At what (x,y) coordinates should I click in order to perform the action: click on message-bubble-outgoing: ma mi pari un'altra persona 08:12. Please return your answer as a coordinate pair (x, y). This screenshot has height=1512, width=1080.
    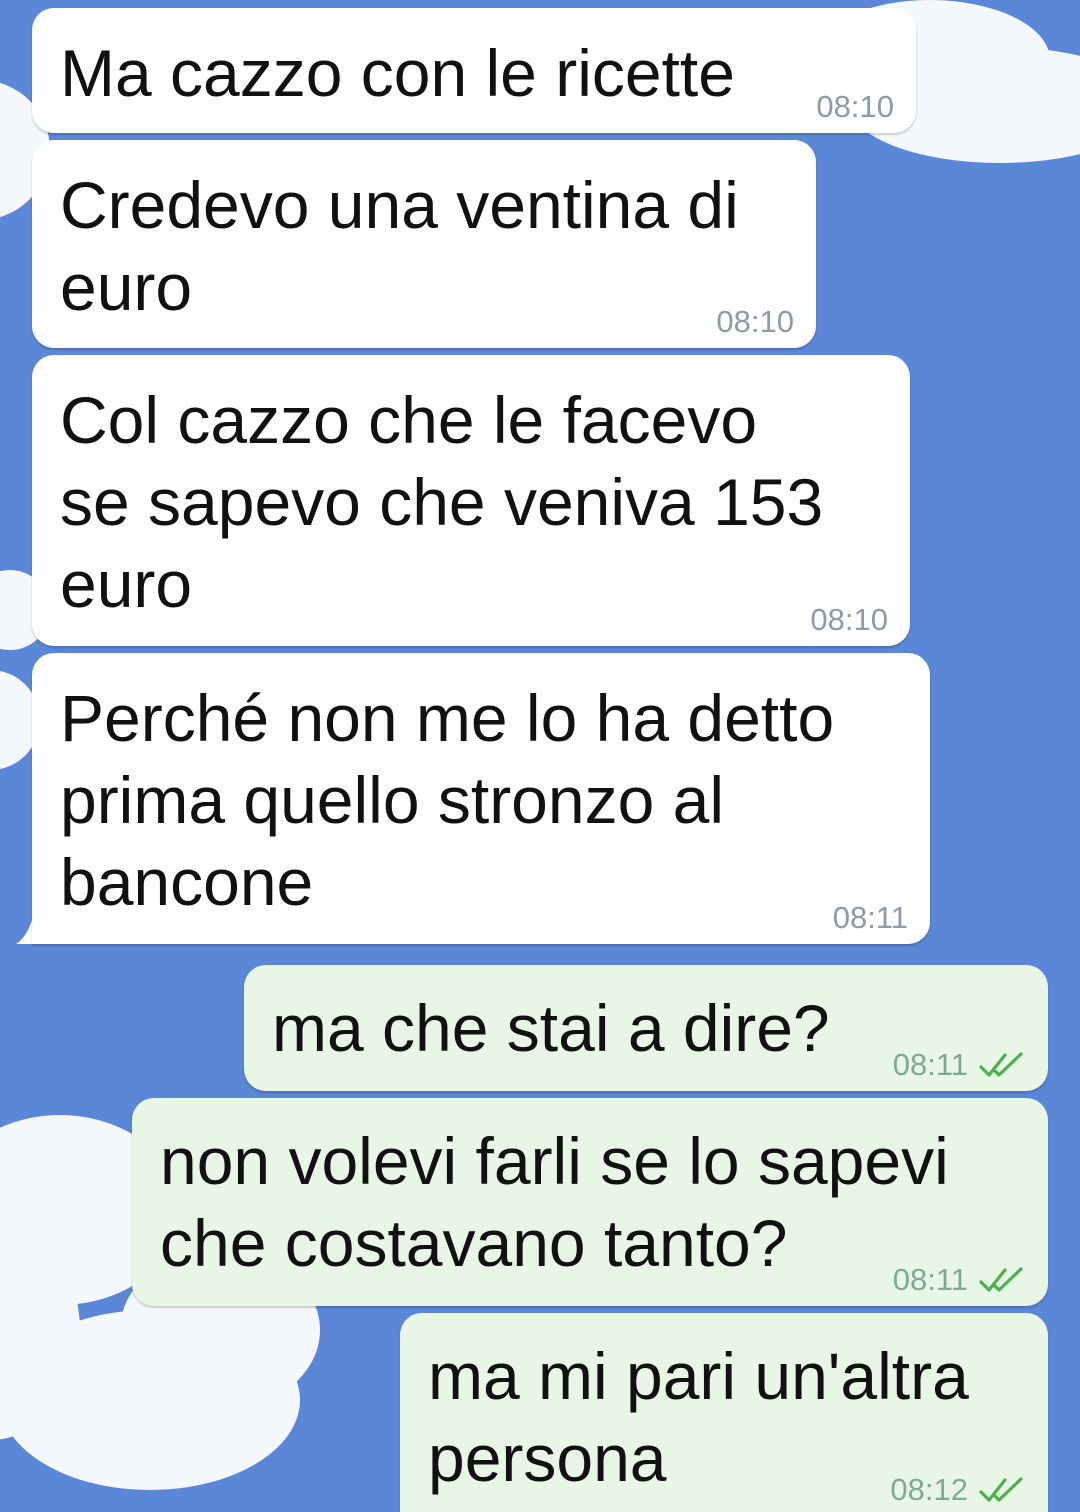
    Looking at the image, I should click on (724, 1412).